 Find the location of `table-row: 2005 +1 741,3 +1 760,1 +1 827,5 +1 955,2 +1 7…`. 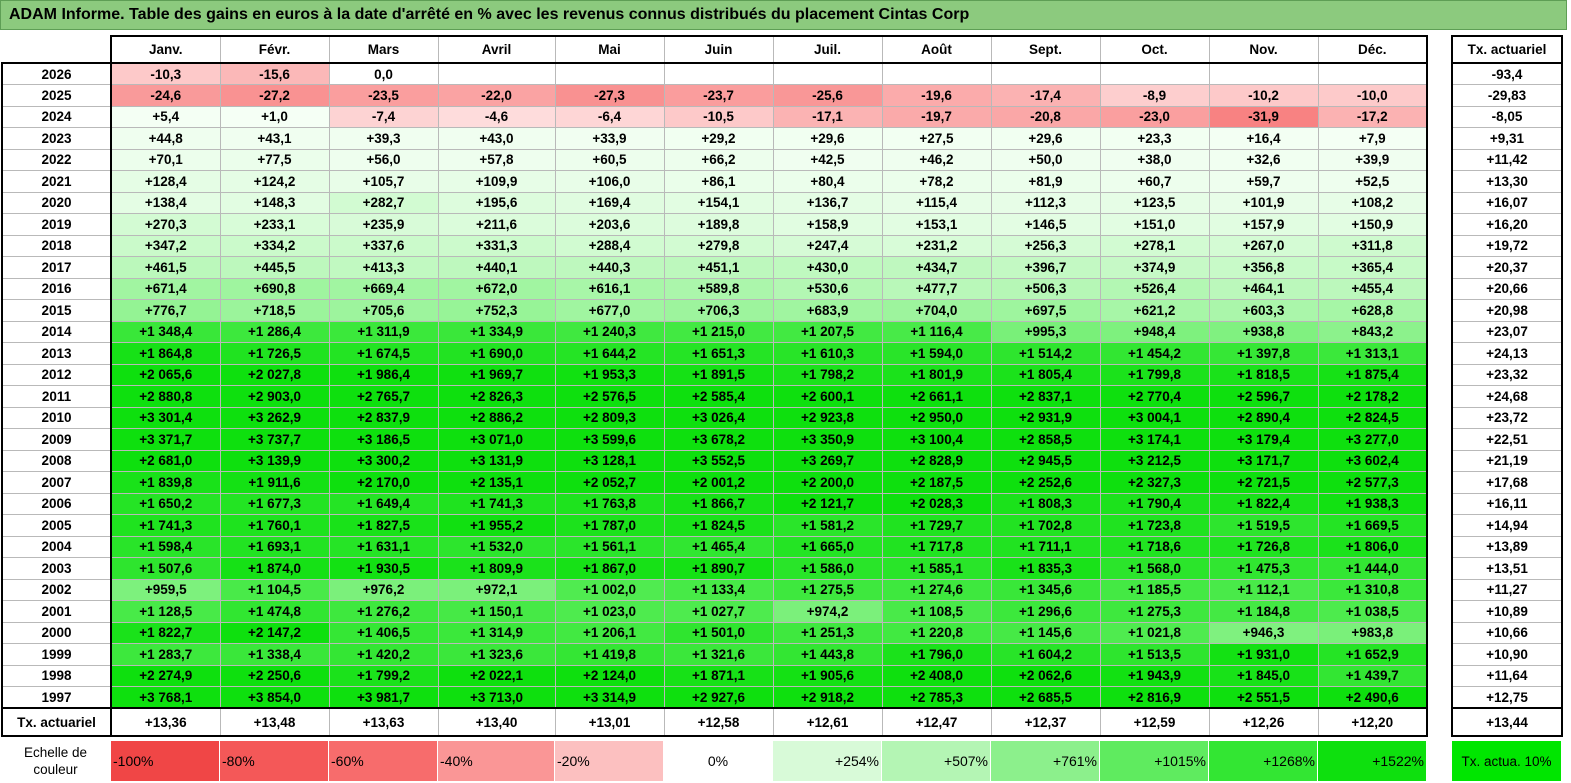

table-row: 2005 +1 741,3 +1 760,1 +1 827,5 +1 955,2 +1 7… is located at coordinates (714, 525).